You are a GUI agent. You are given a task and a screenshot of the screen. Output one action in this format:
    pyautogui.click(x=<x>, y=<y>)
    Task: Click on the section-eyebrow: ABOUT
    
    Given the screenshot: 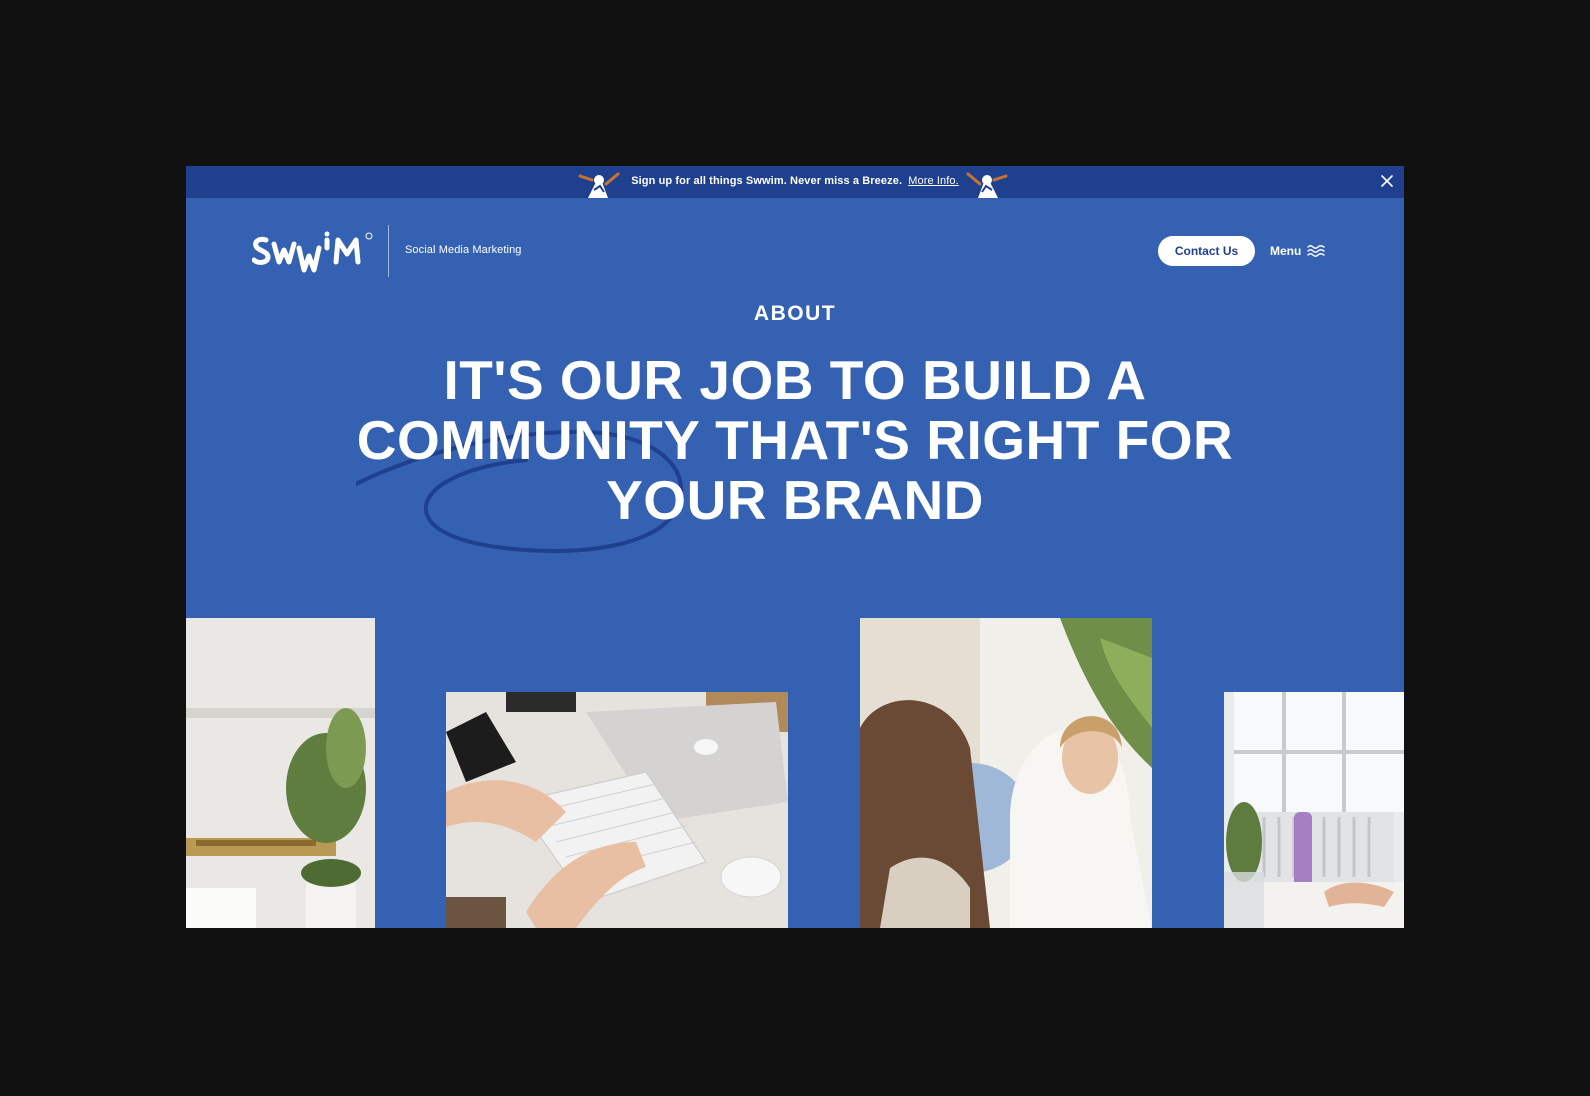 What is the action you would take?
    pyautogui.click(x=795, y=313)
    